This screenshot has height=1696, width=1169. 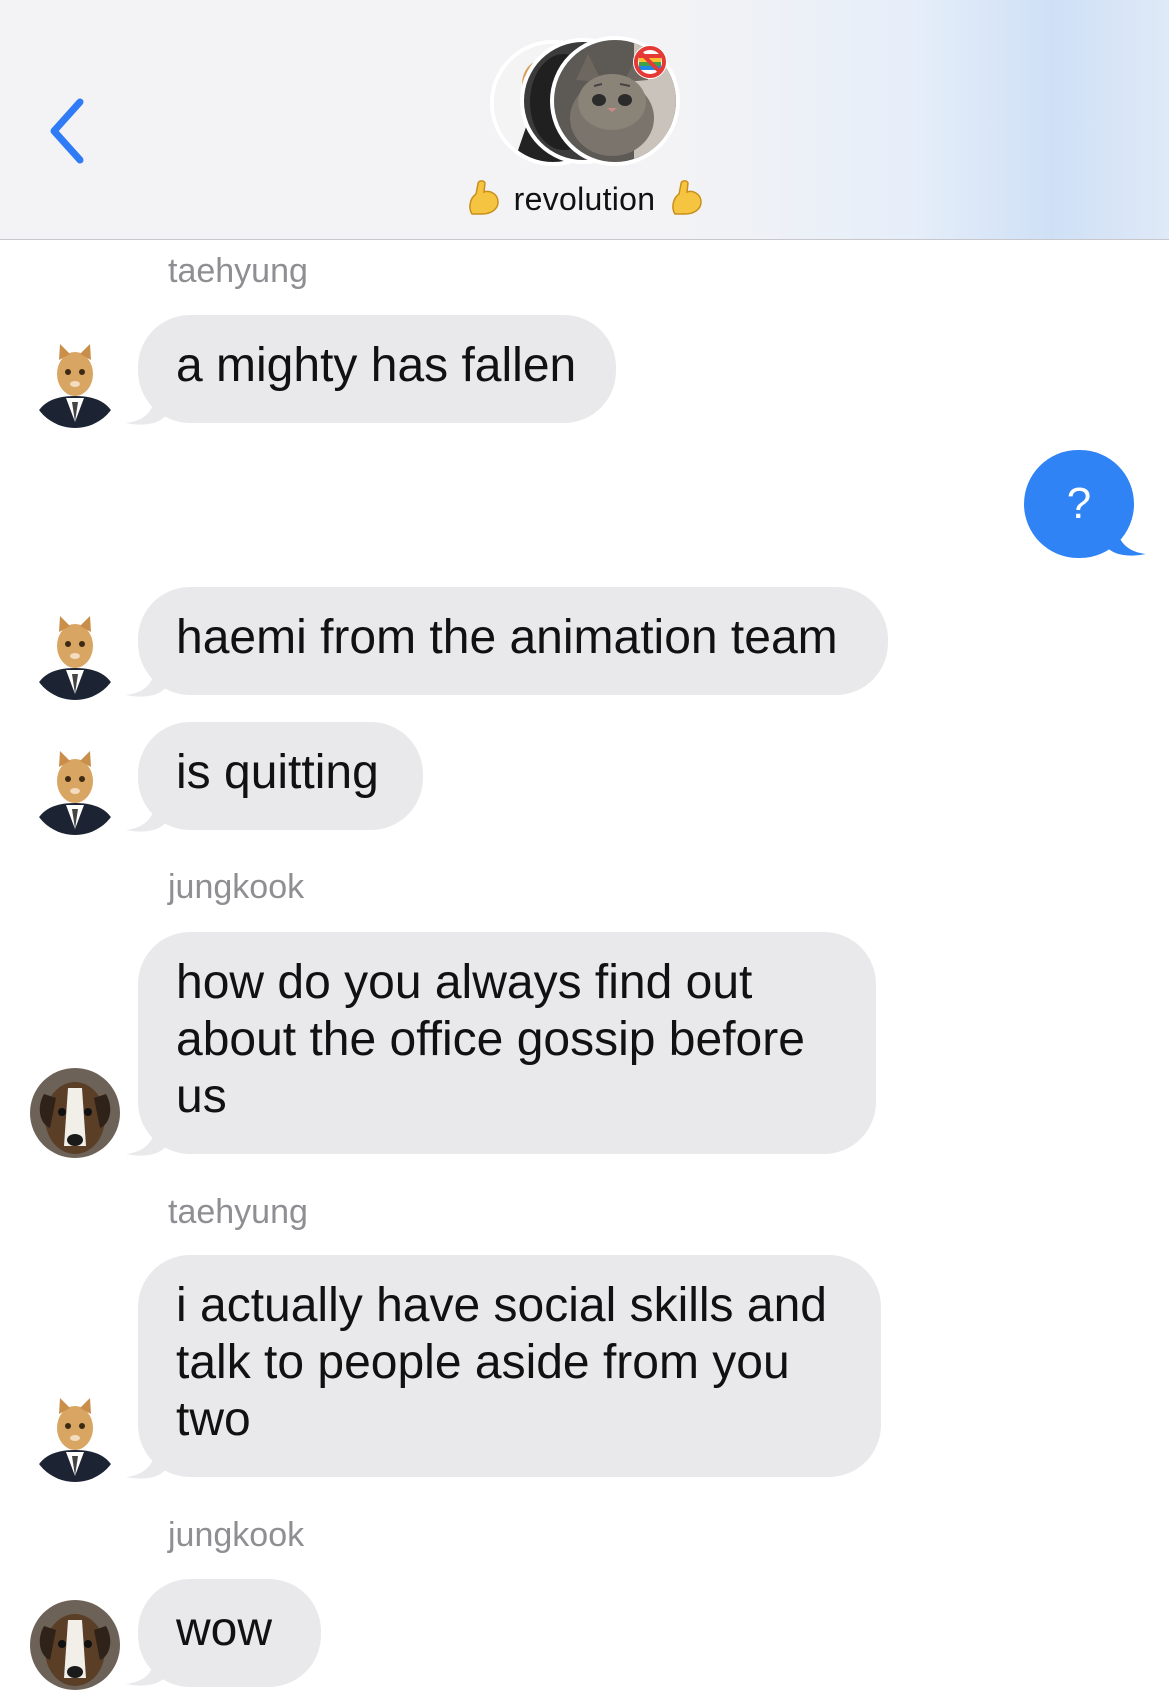 What do you see at coordinates (513, 641) in the screenshot?
I see `message-bubble: haemi from the animation team` at bounding box center [513, 641].